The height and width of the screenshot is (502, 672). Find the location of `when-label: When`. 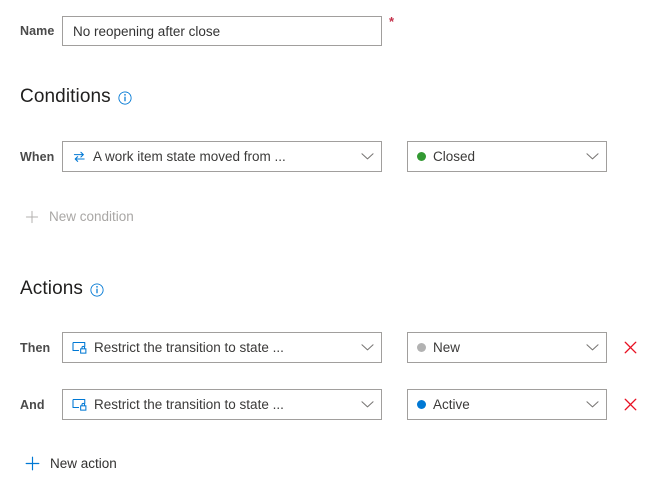

when-label: When is located at coordinates (37, 156).